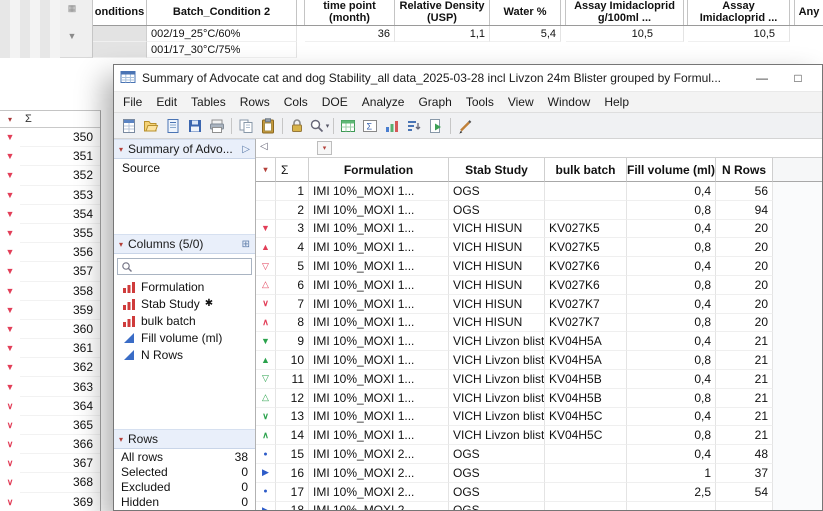 The height and width of the screenshot is (511, 823). I want to click on row-header-364: ∨ 364, so click(50, 406).